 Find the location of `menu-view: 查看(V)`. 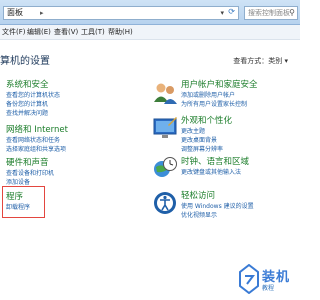

menu-view: 查看(V) is located at coordinates (66, 32).